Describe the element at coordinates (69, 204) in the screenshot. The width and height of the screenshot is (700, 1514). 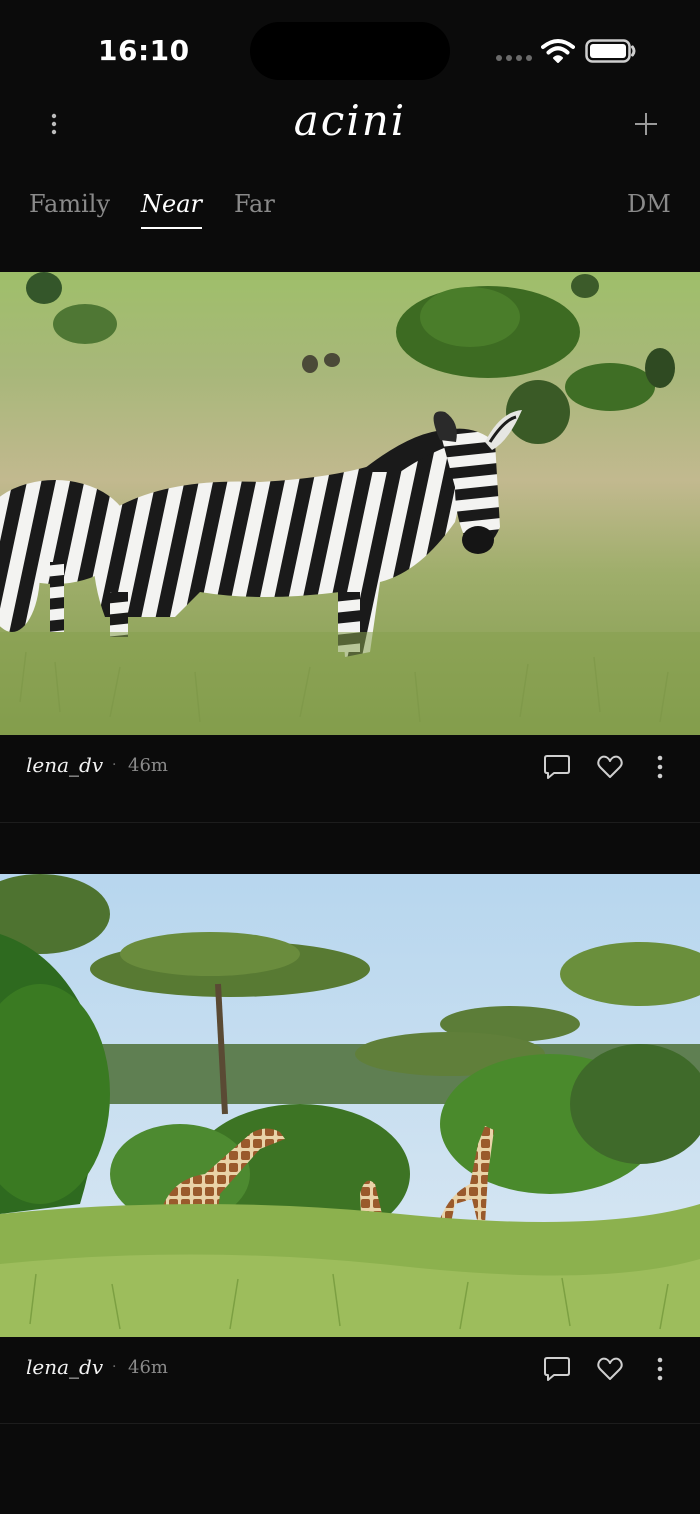
I see `tab-family: Family` at that location.